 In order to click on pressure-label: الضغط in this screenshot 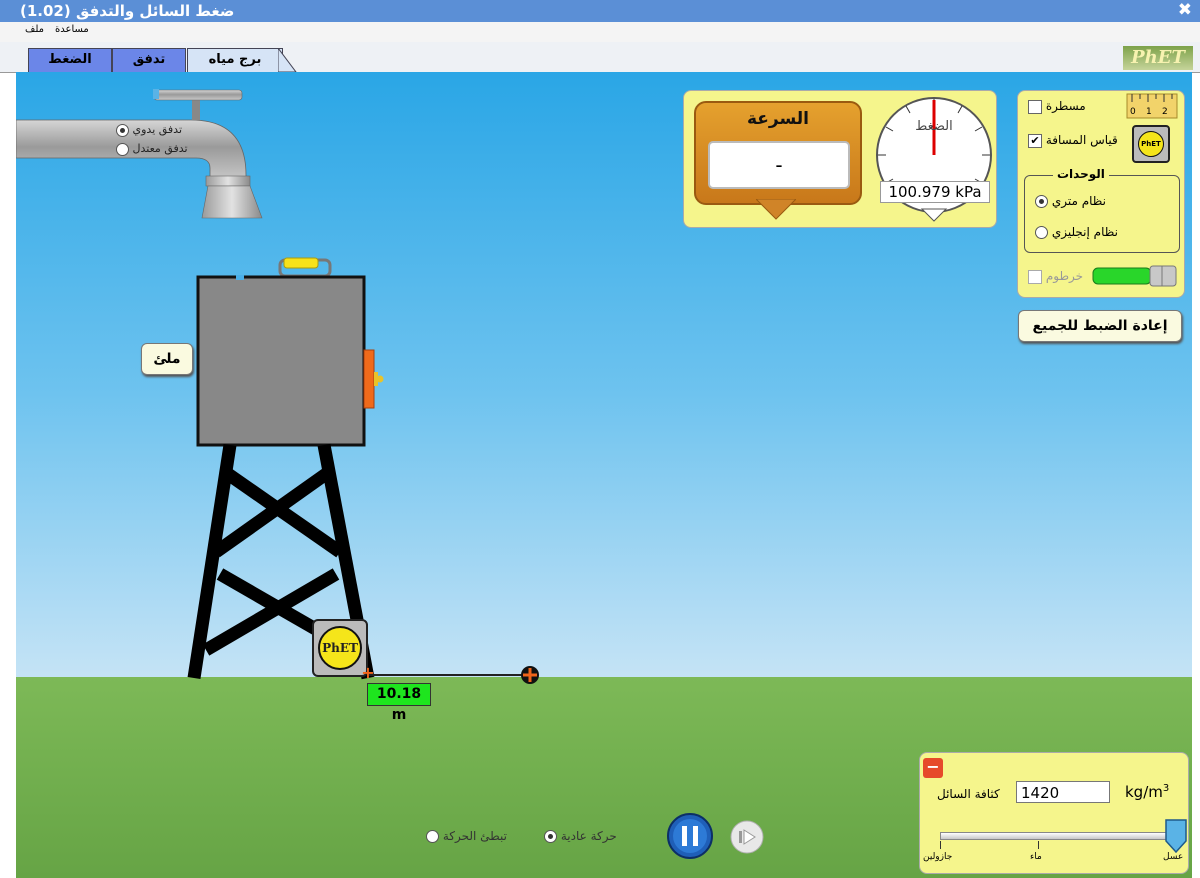, I will do `click(934, 126)`.